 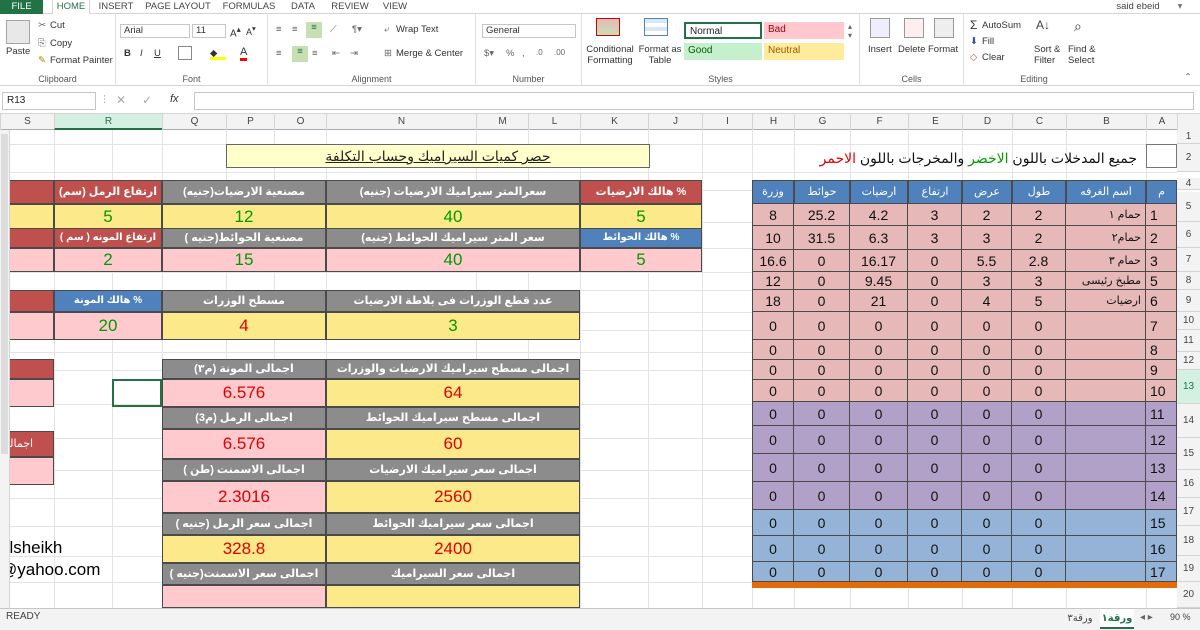 What do you see at coordinates (155, 31) in the screenshot?
I see `font-name-select: Arial` at bounding box center [155, 31].